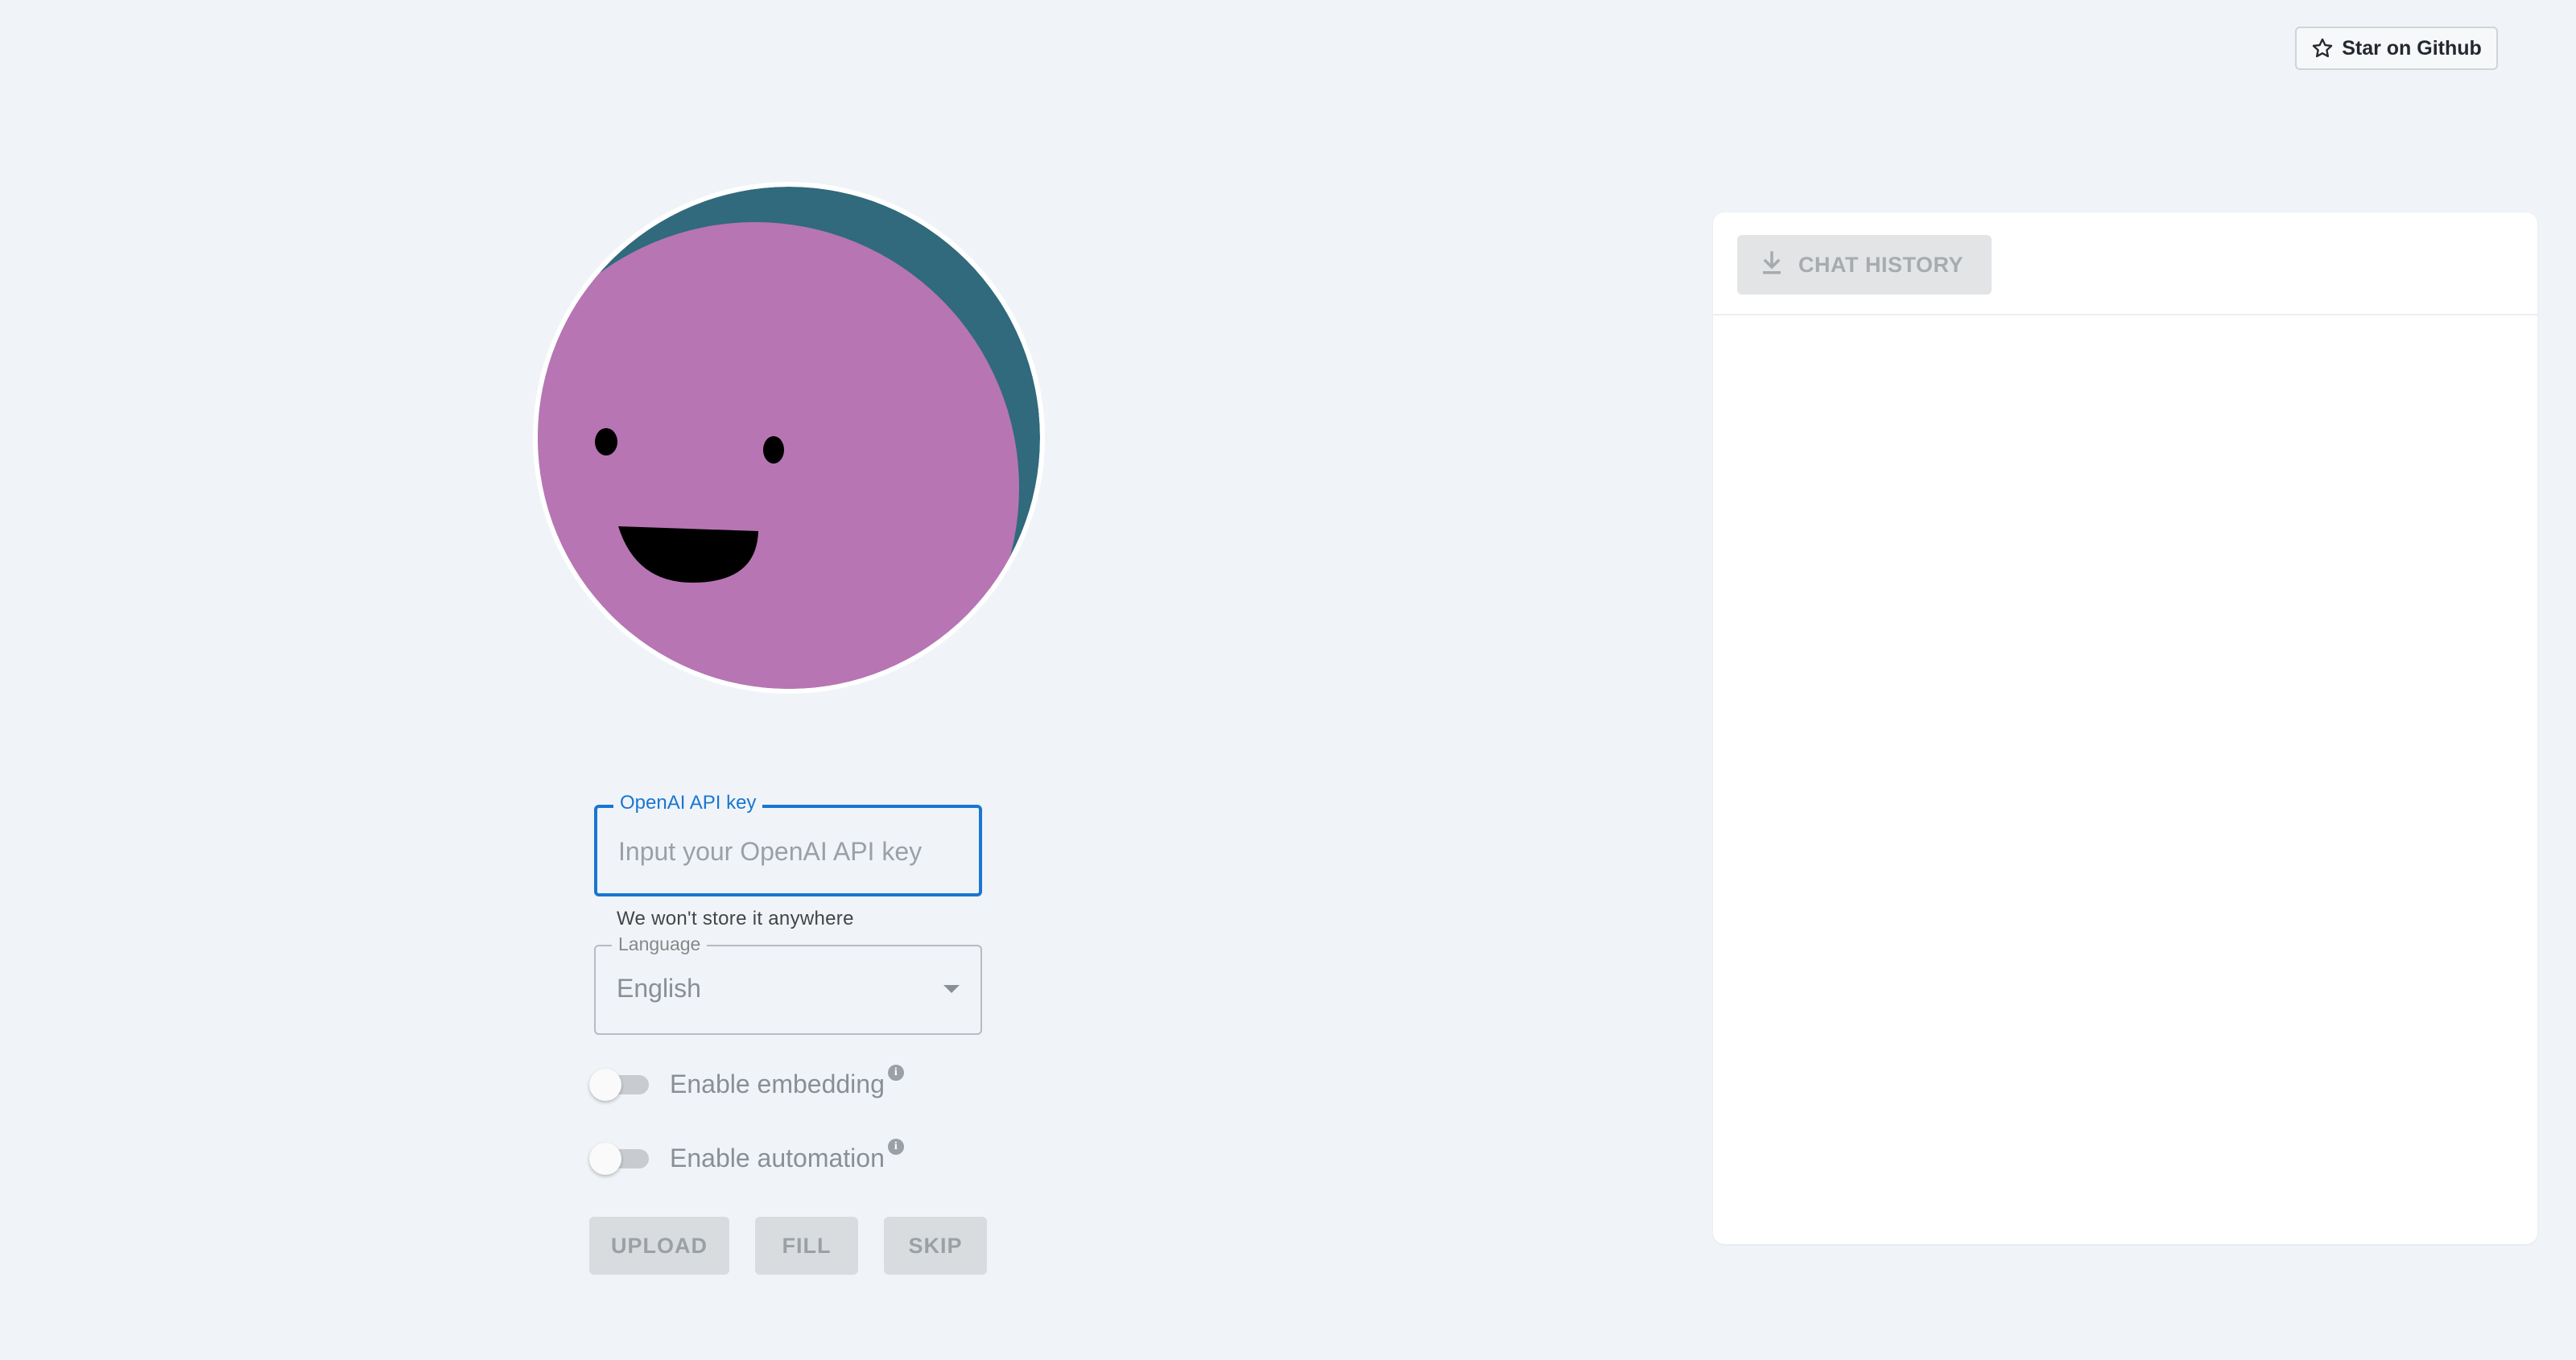 The width and height of the screenshot is (2576, 1360). Describe the element at coordinates (1771, 264) in the screenshot. I see `download-icon` at that location.